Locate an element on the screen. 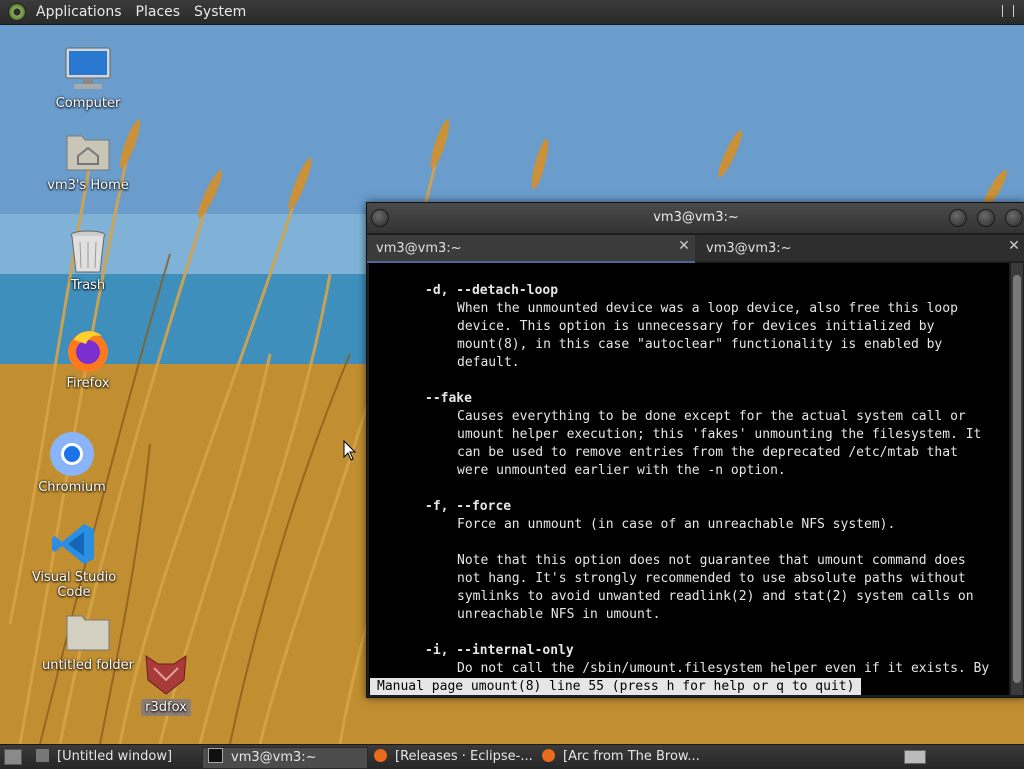 The height and width of the screenshot is (769, 1024). maximize-icon is located at coordinates (986, 218).